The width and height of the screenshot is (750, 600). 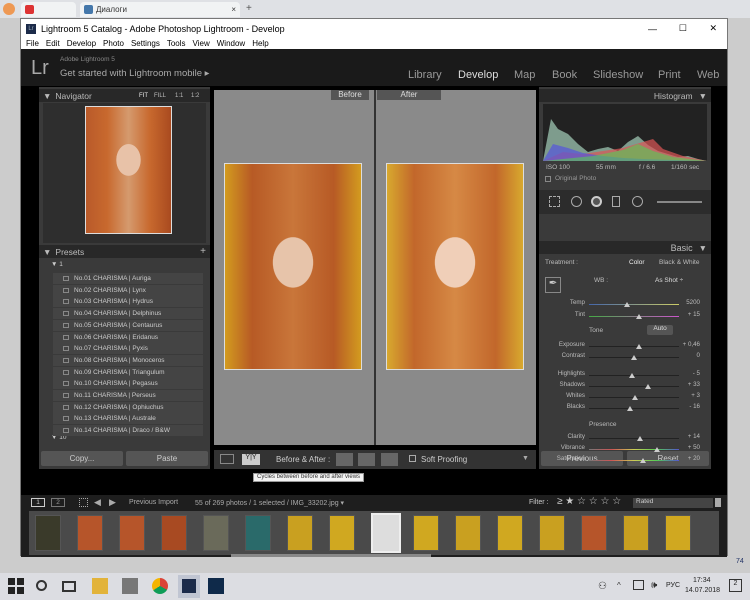 What do you see at coordinates (625, 247) in the screenshot?
I see `basic-header: Basic ▼` at bounding box center [625, 247].